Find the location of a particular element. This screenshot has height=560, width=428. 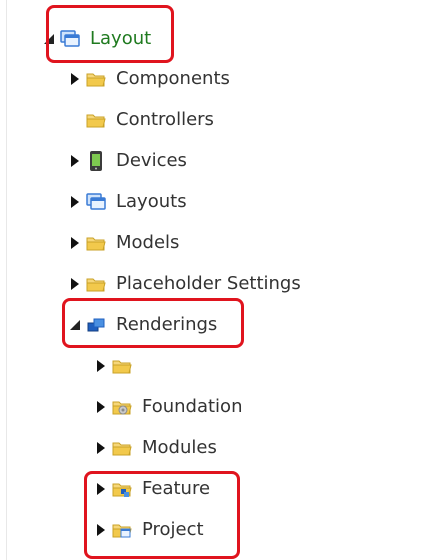

folder-window-icon is located at coordinates (122, 530).